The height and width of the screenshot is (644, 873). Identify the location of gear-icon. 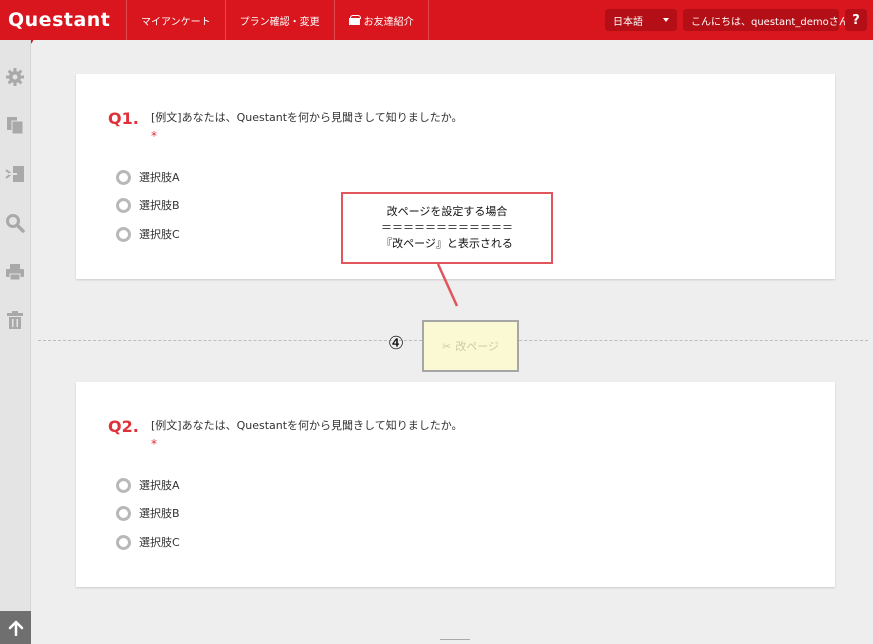
(15, 77).